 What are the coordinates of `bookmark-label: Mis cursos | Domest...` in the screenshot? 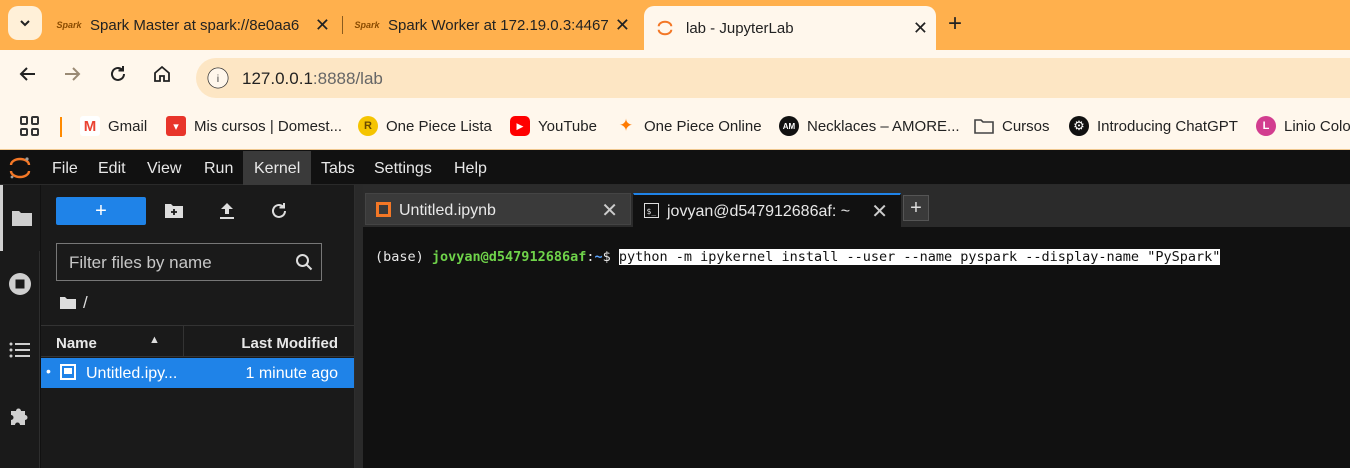 It's located at (268, 126).